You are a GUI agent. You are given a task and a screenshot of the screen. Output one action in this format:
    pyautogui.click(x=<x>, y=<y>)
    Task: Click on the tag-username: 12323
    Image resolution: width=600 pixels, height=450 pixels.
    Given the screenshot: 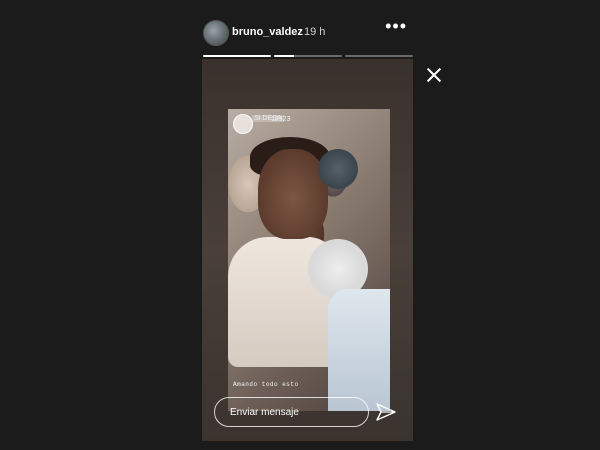 What is the action you would take?
    pyautogui.click(x=280, y=119)
    